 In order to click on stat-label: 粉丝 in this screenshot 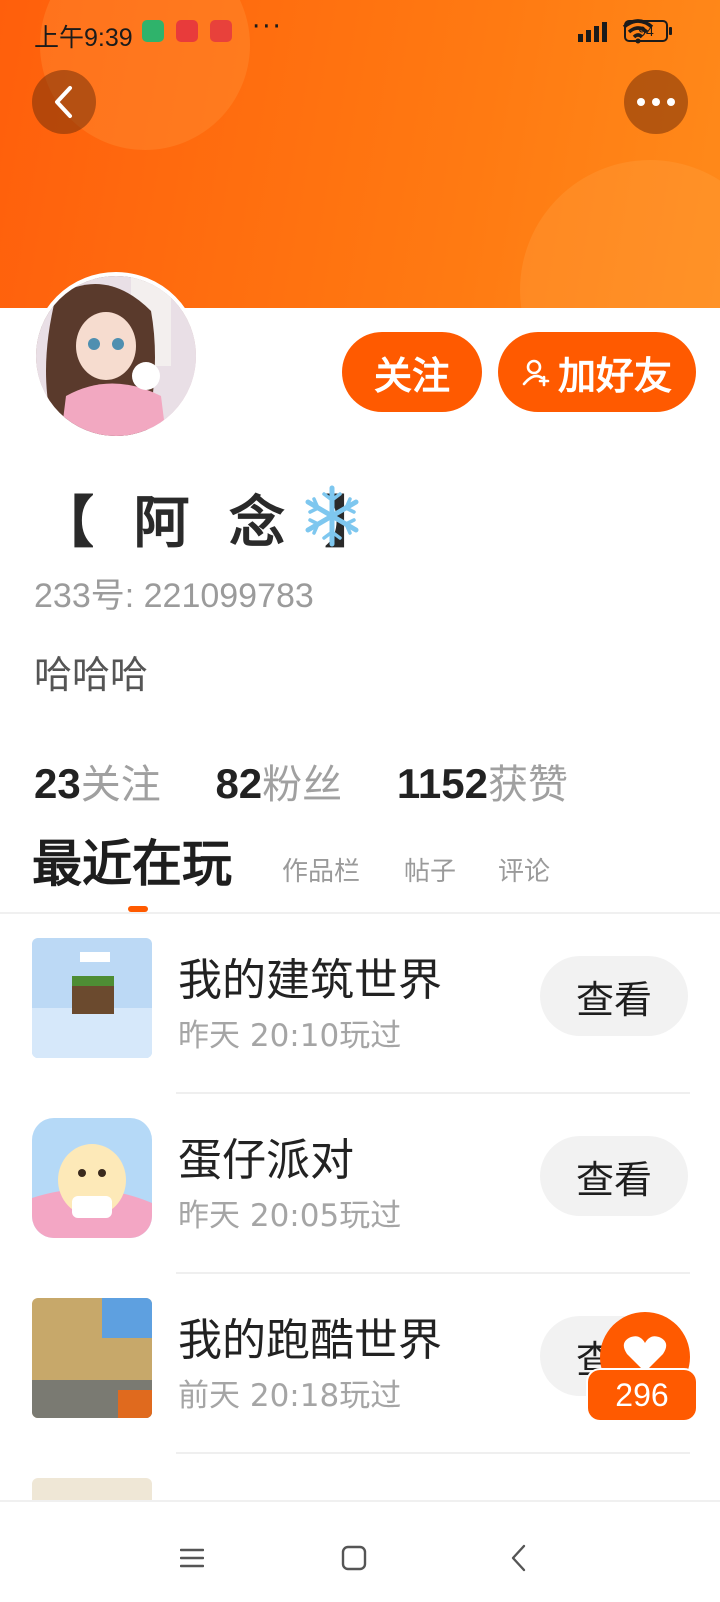, I will do `click(302, 785)`.